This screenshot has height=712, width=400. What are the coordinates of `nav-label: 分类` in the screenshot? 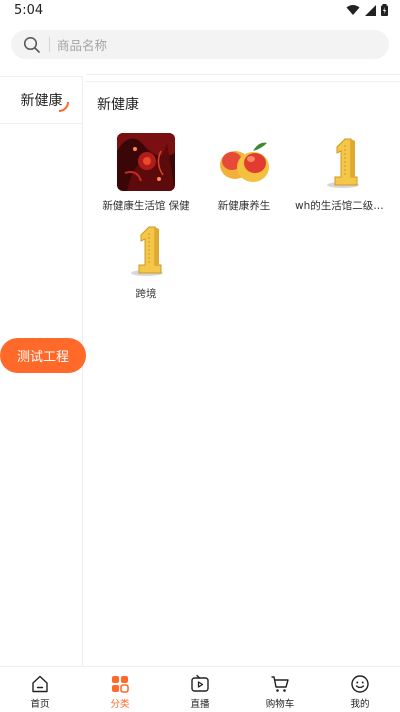 It's located at (120, 704).